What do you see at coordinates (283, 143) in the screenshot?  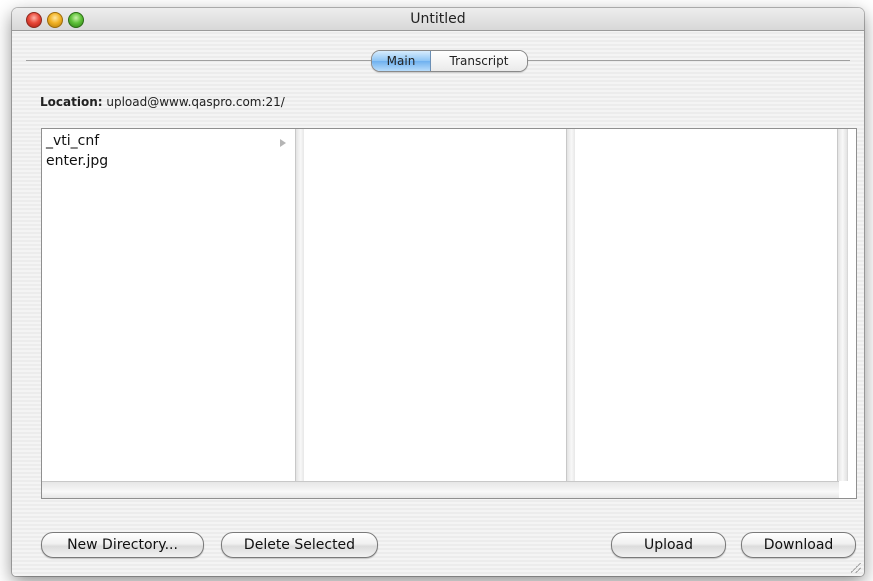 I see `chevron-right-icon` at bounding box center [283, 143].